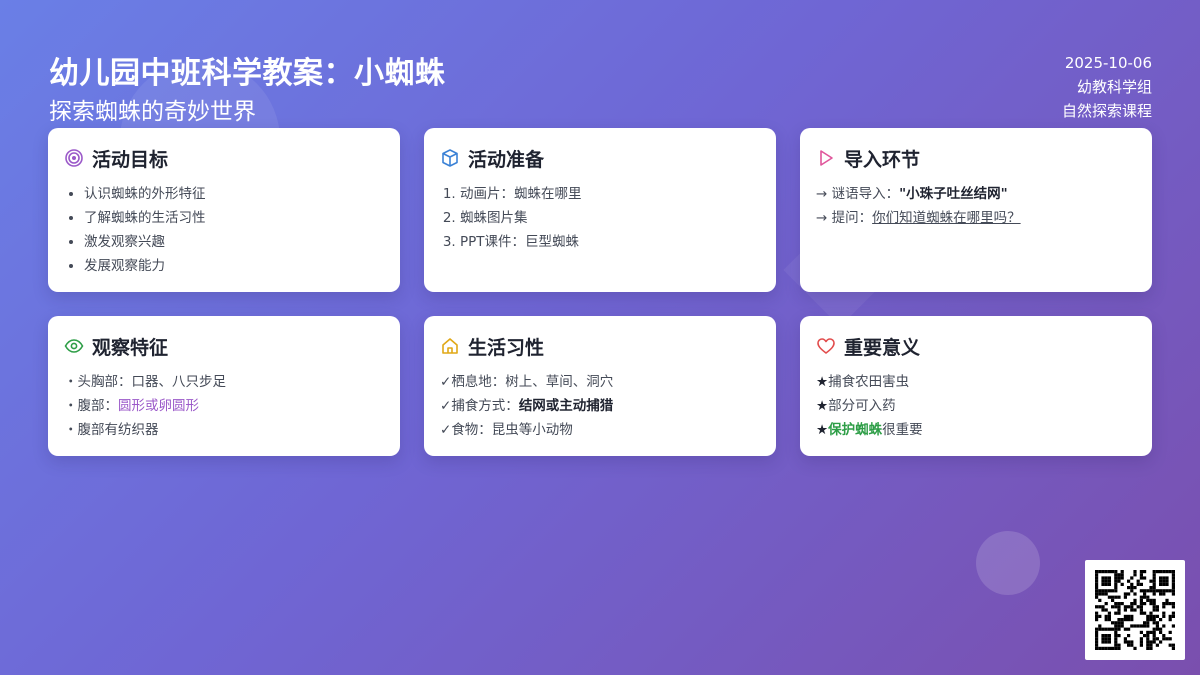 The image size is (1200, 675). Describe the element at coordinates (450, 158) in the screenshot. I see `box-icon` at that location.